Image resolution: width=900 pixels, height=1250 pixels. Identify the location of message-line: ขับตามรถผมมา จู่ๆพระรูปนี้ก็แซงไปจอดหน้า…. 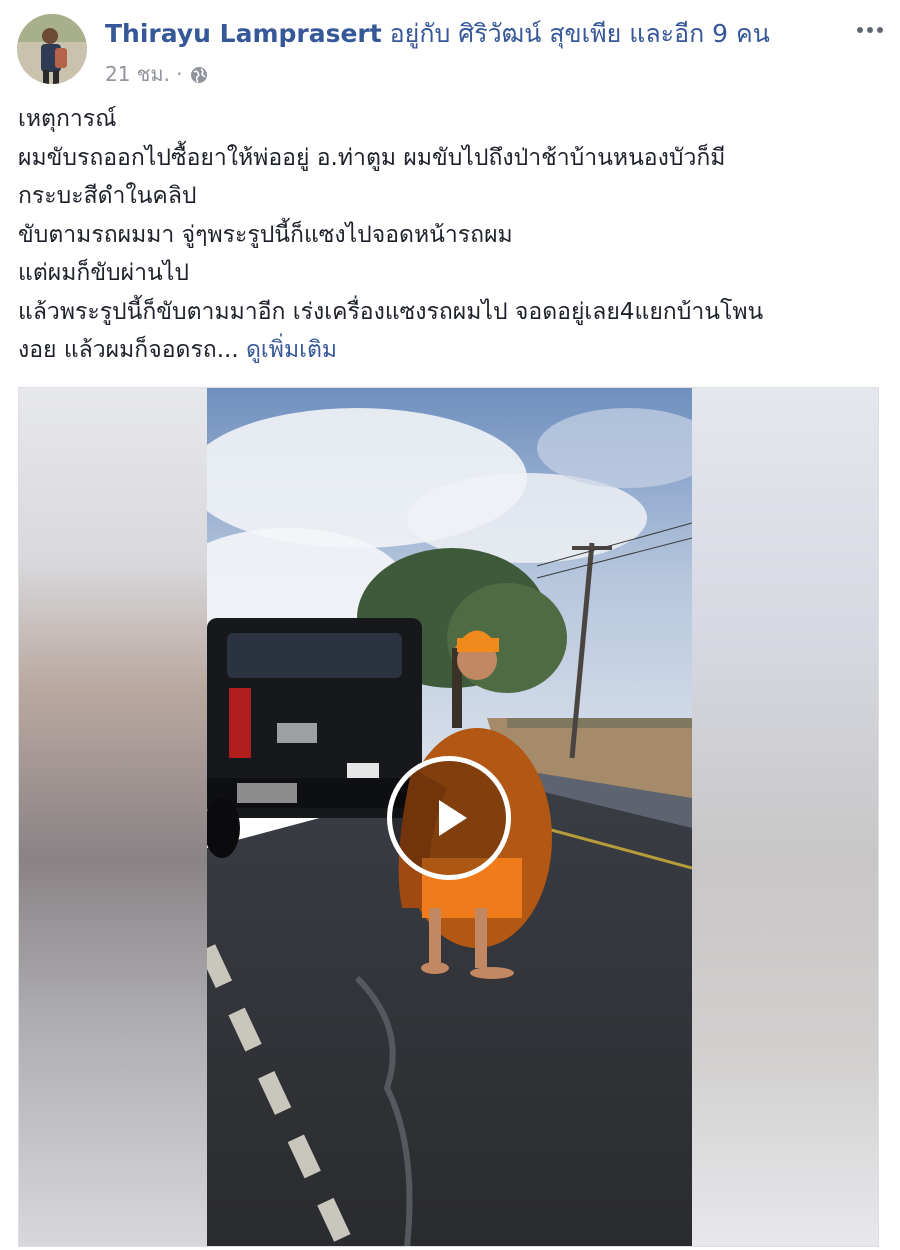
(265, 234).